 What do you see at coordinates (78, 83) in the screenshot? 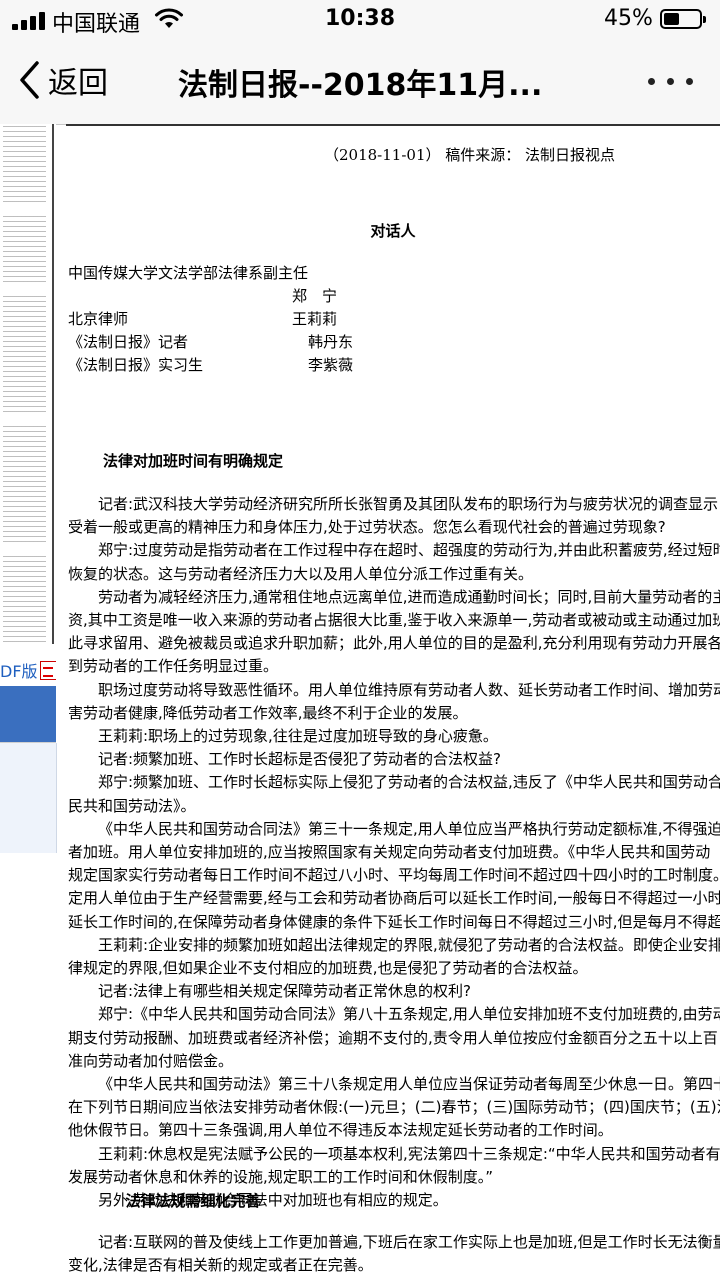
I see `back-label: 返回` at bounding box center [78, 83].